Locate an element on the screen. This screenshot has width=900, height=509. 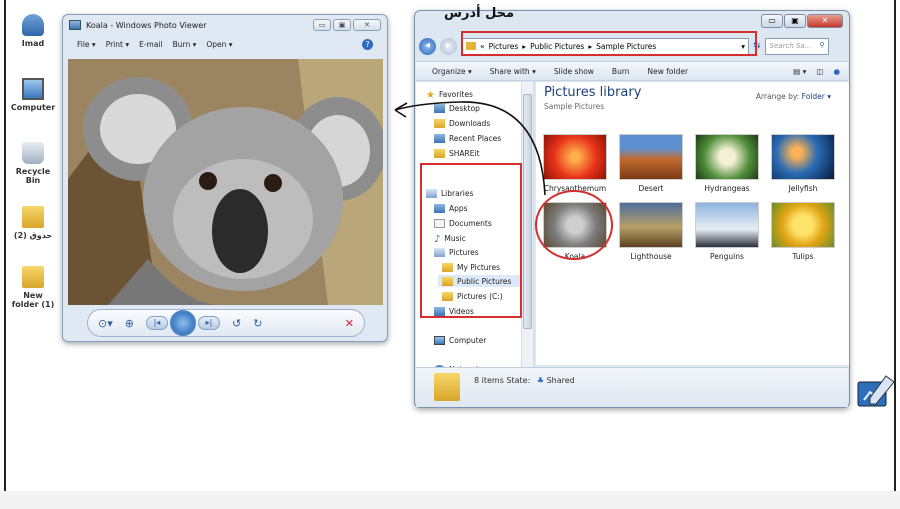
details-text: 8 items State: ♣ Shared is located at coordinates (524, 380).